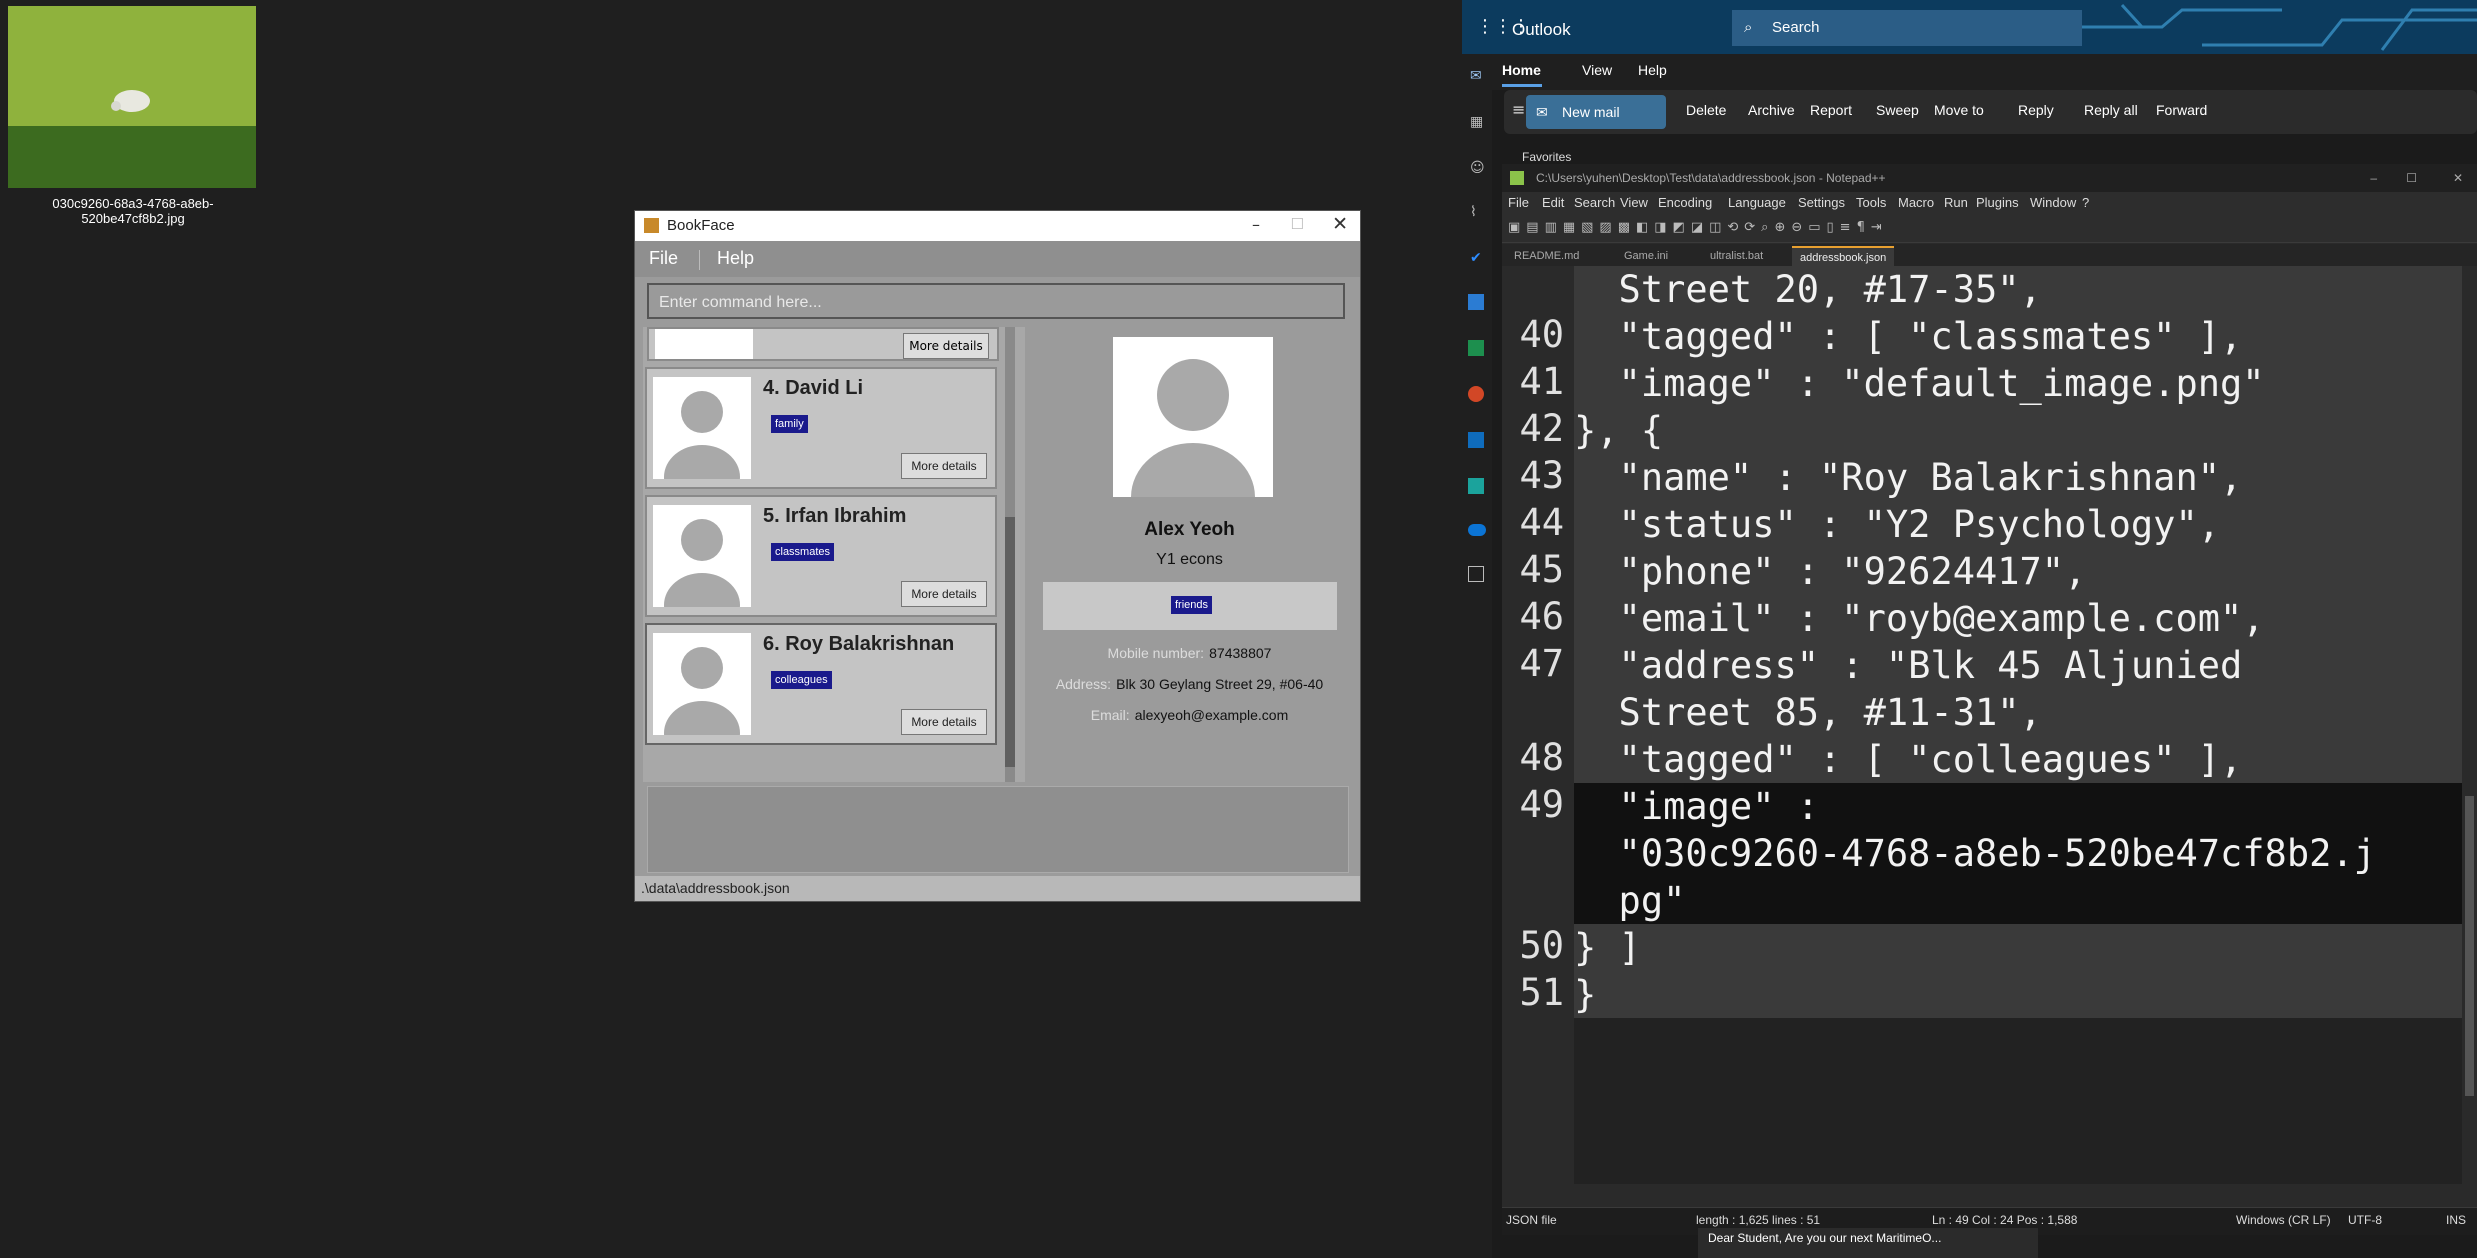 The image size is (2477, 1258). What do you see at coordinates (1220, 684) in the screenshot?
I see `address-value: Blk 30 Geylang Street 29, #06-40` at bounding box center [1220, 684].